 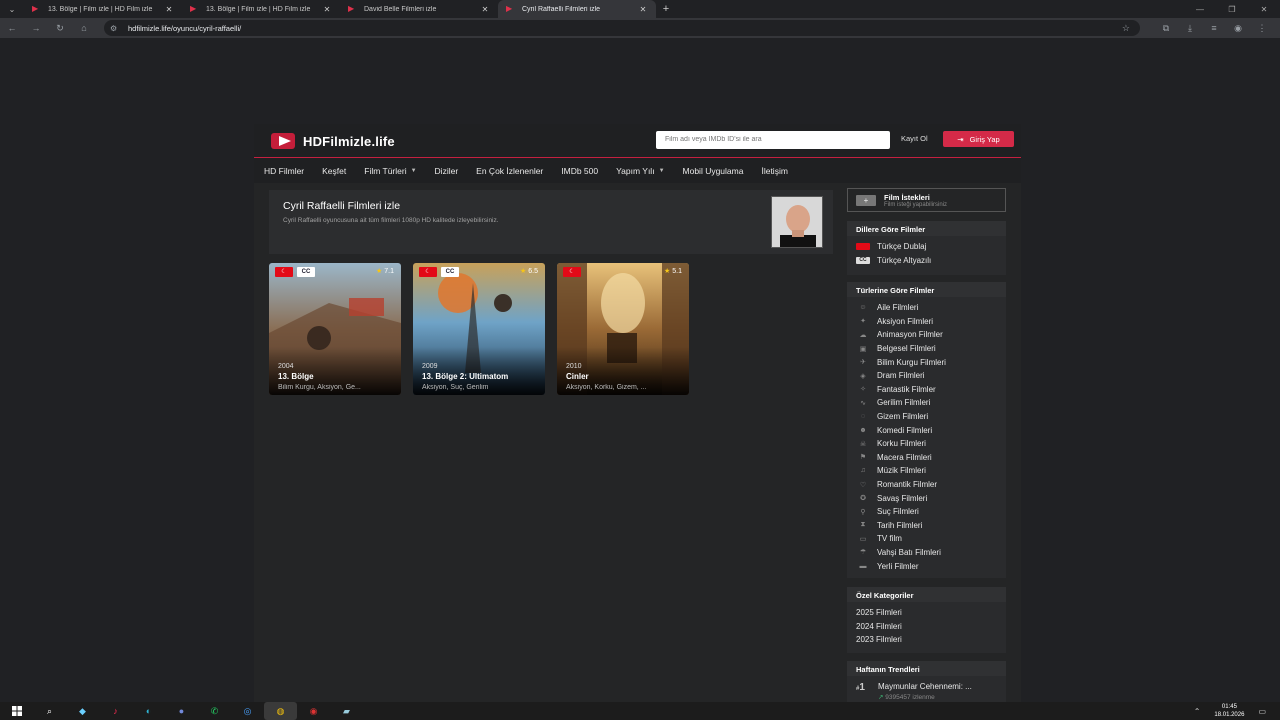 I want to click on login-label: Giriş Yap, so click(x=984, y=139).